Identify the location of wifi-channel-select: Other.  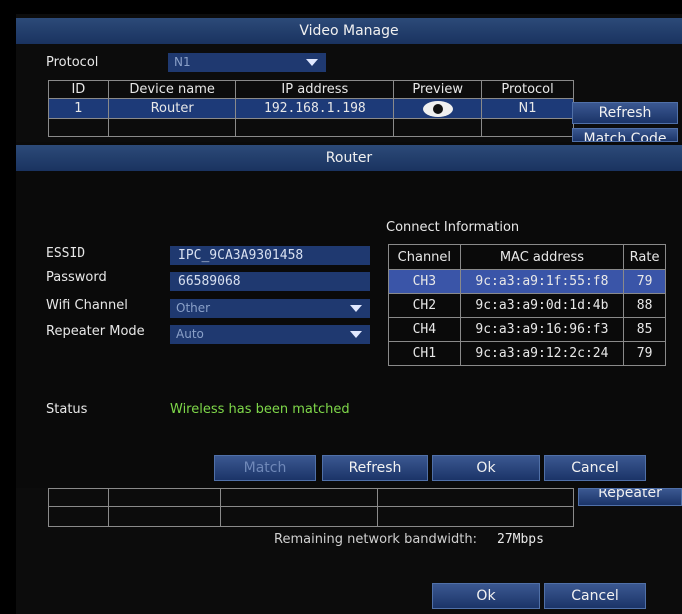
(270, 308).